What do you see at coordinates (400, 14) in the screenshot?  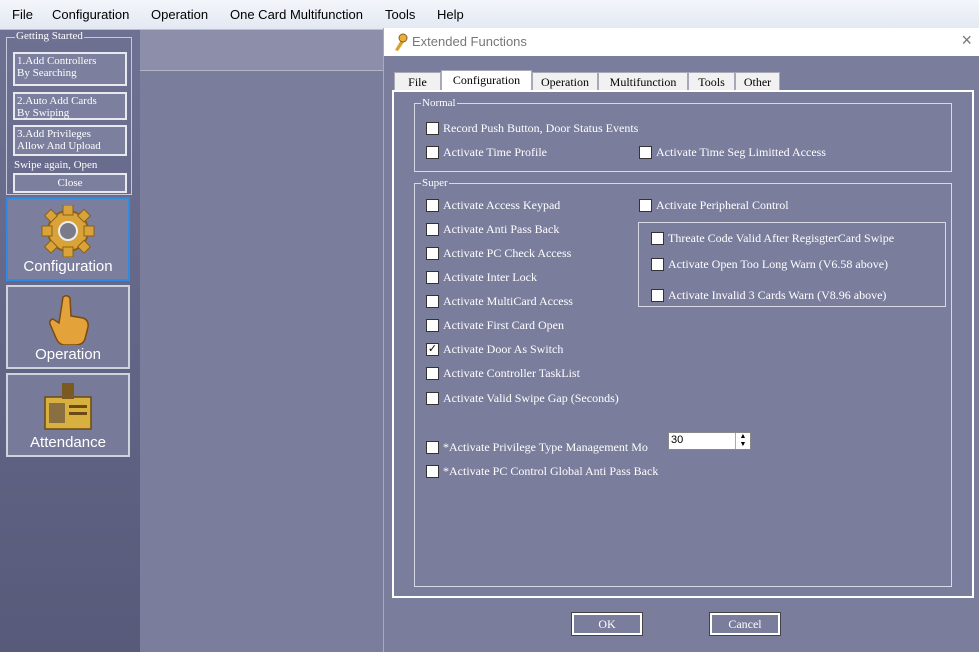 I see `menu-tools: Tools` at bounding box center [400, 14].